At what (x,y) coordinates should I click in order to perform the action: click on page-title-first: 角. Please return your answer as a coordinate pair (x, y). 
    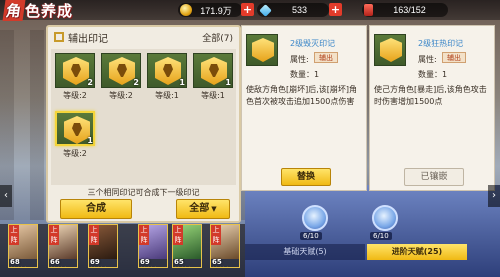
    Looking at the image, I should click on (14, 10).